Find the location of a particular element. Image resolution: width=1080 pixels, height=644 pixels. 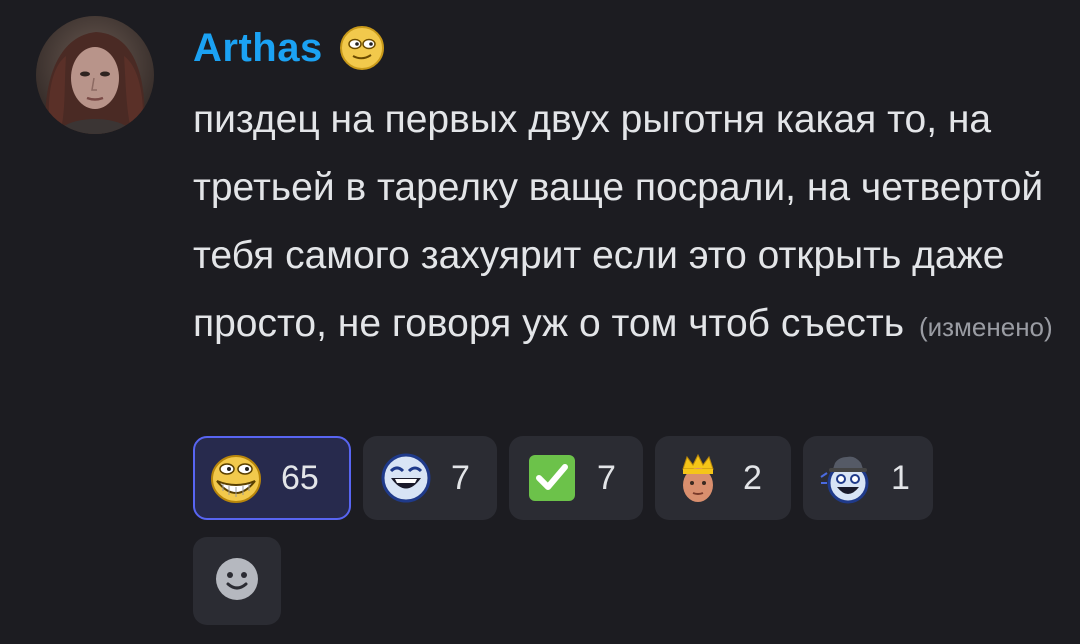

add-reaction-button is located at coordinates (237, 581).